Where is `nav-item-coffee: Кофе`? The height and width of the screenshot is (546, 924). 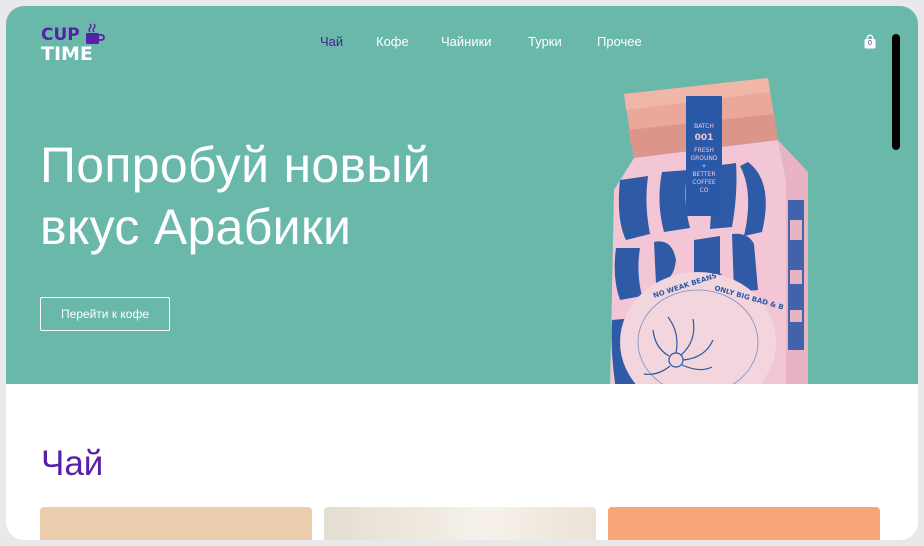 nav-item-coffee: Кофе is located at coordinates (392, 41).